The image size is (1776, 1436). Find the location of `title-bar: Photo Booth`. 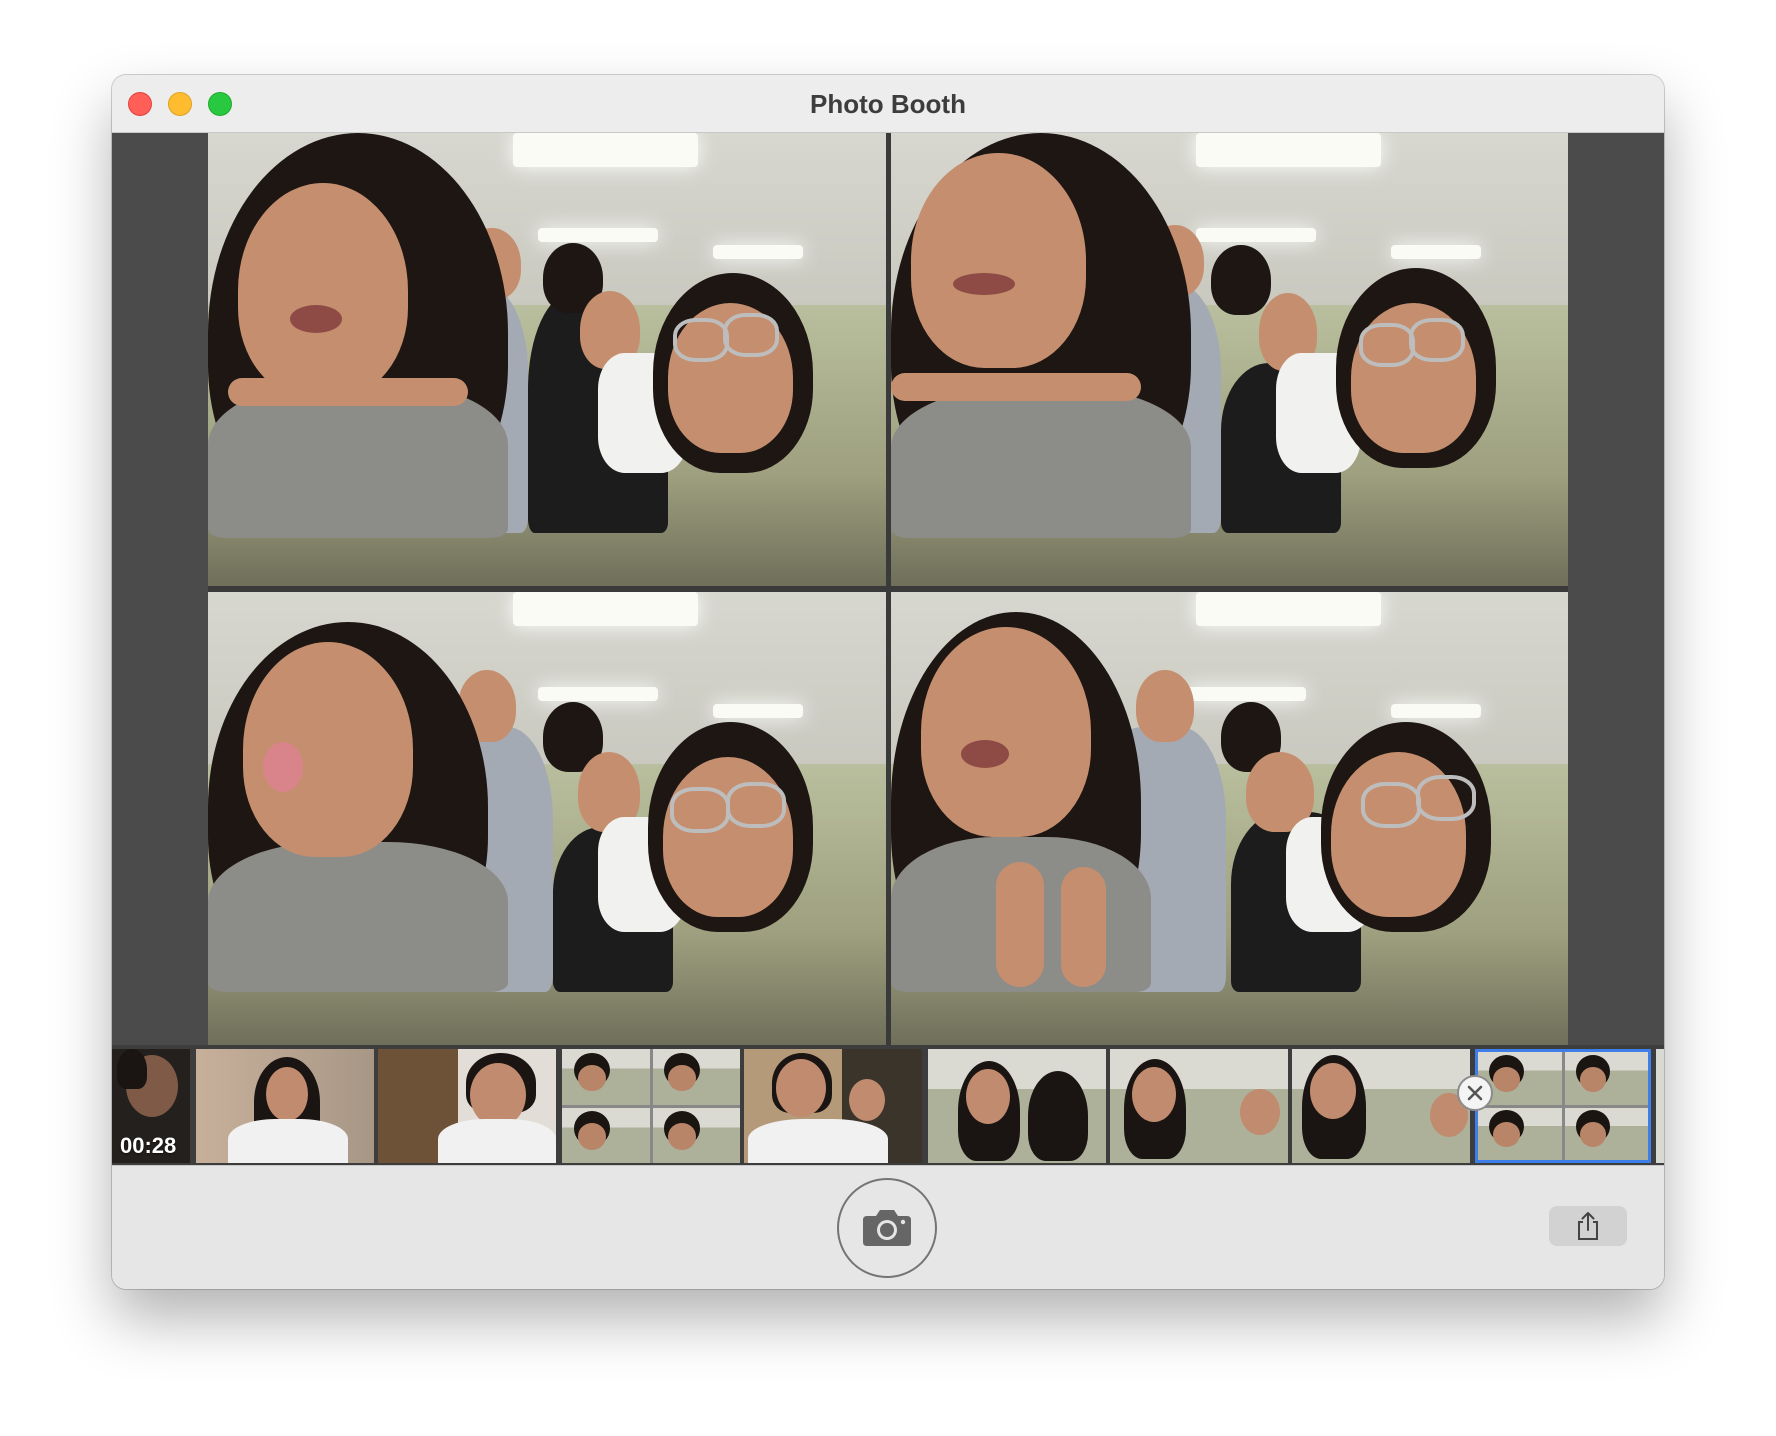

title-bar: Photo Booth is located at coordinates (888, 104).